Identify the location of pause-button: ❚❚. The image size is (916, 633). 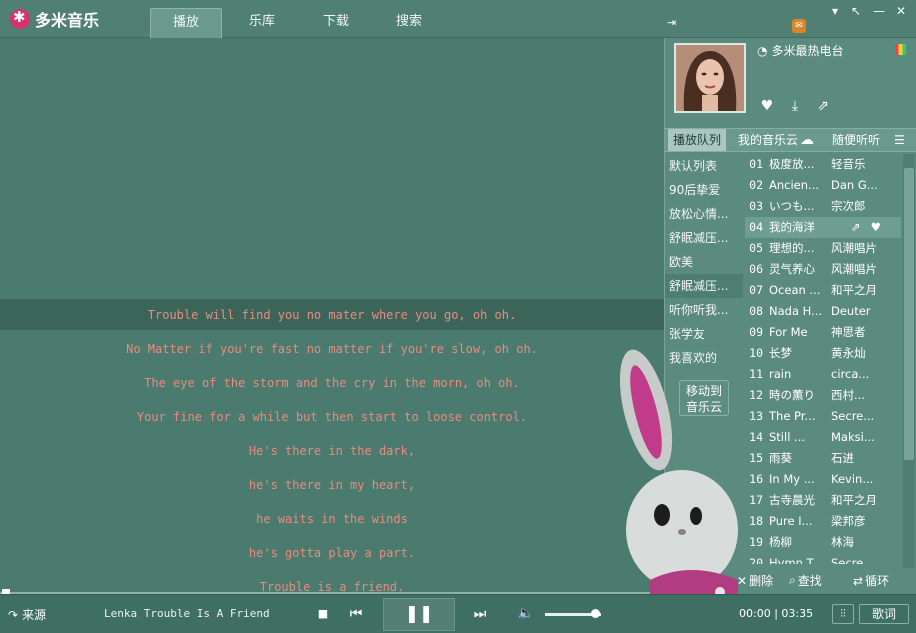
(419, 614).